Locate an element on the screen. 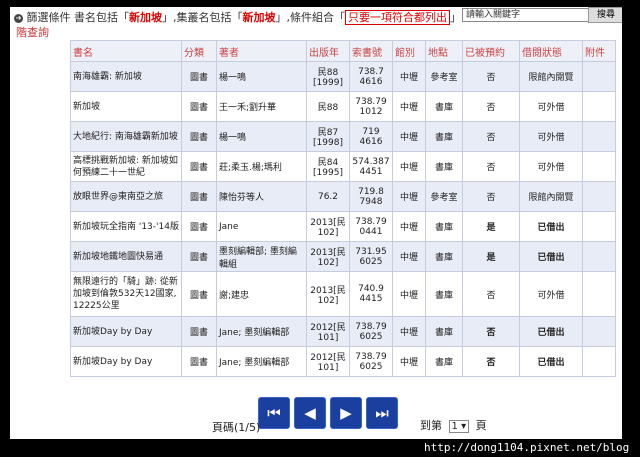 Image resolution: width=640 pixels, height=457 pixels. book-title-link: 無限遠行的「騎」跡: 從新加坡到倫敦532天12國家, 12225公里 is located at coordinates (126, 294).